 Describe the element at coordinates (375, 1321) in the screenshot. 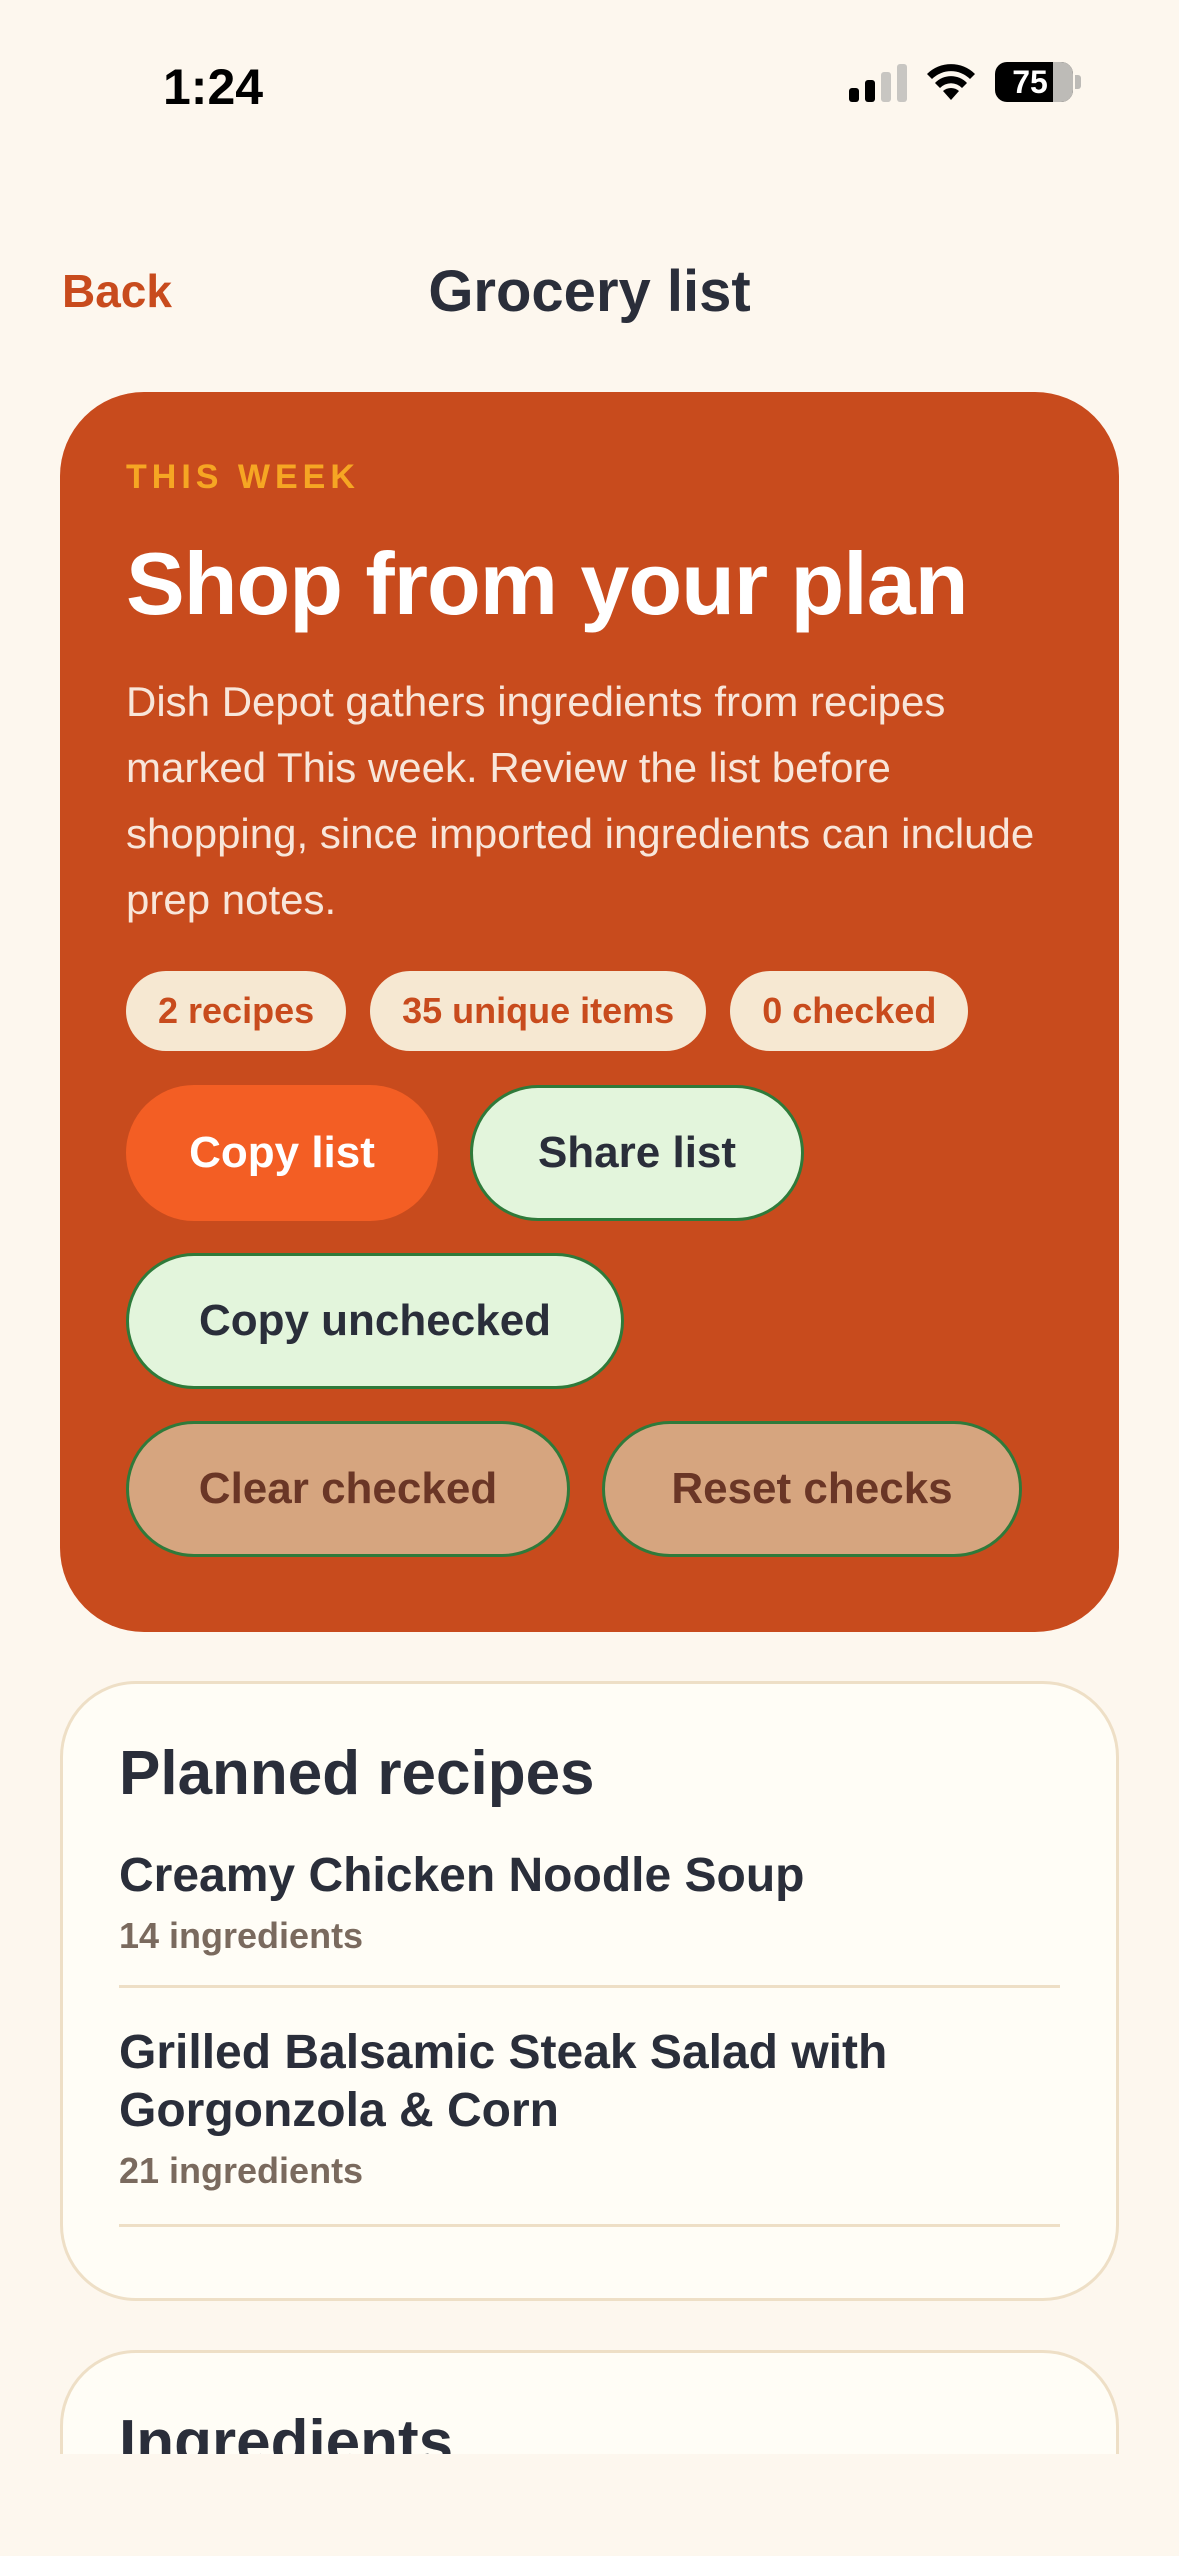

I see `copy-unchecked-button: Copy unchecked` at that location.